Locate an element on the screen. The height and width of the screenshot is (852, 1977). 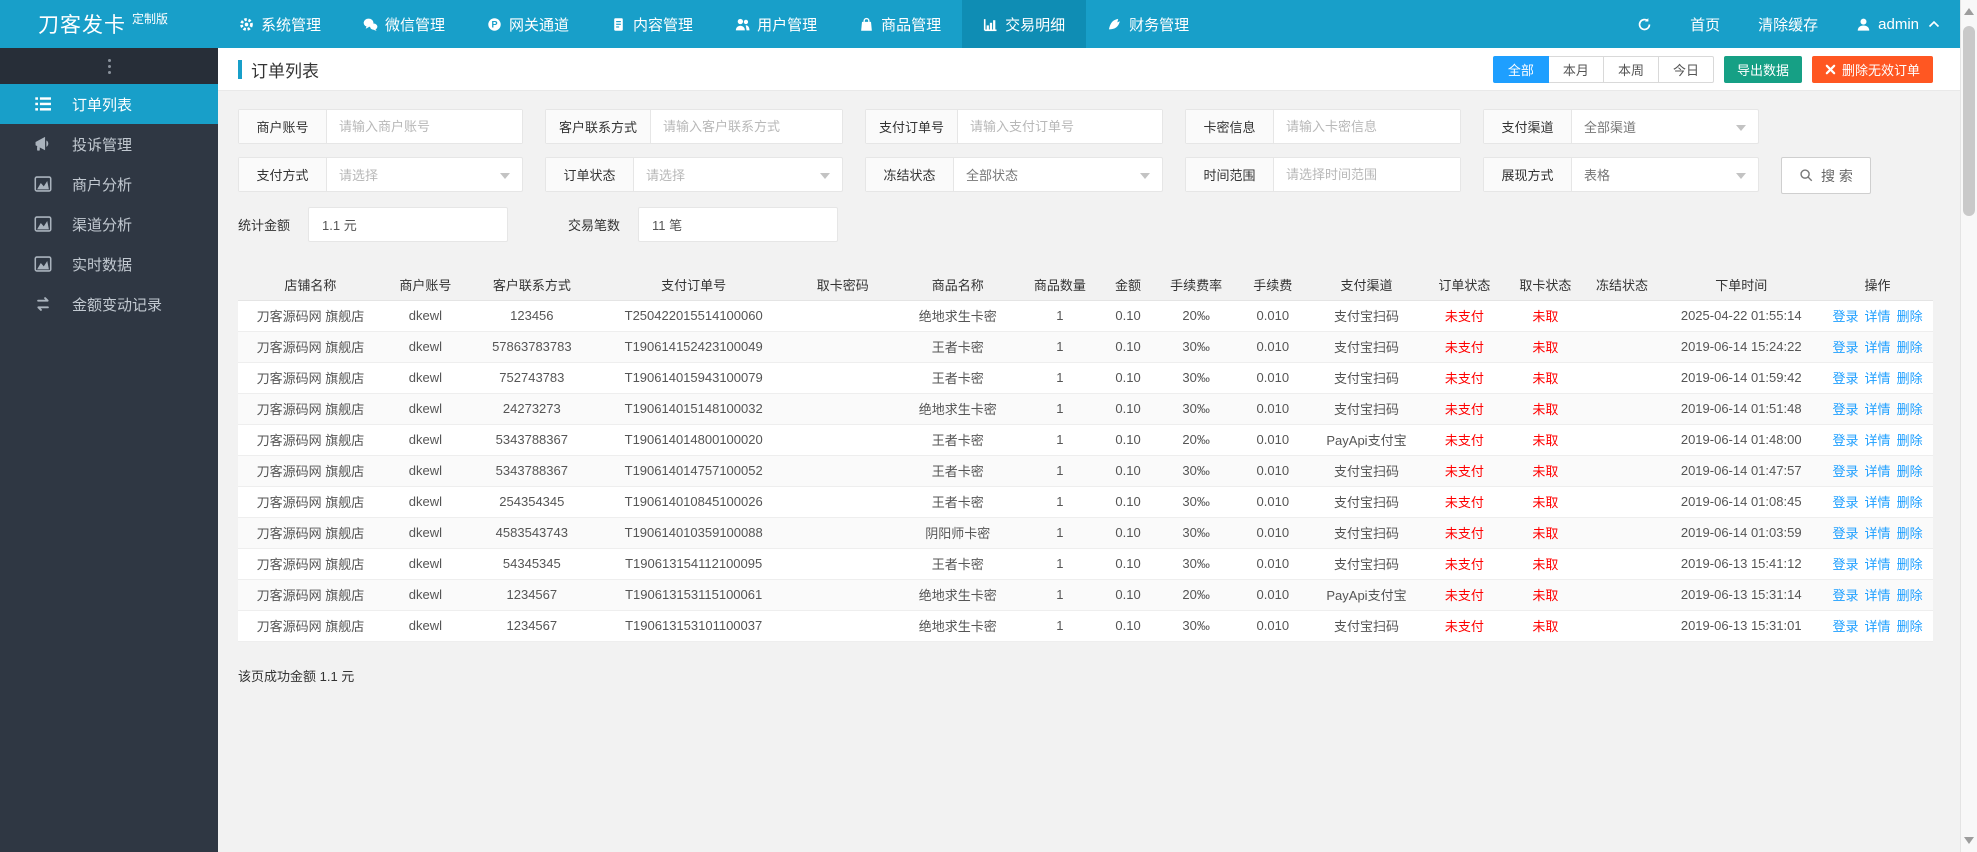
scroll-up-arrow-icon is located at coordinates (1969, 11).